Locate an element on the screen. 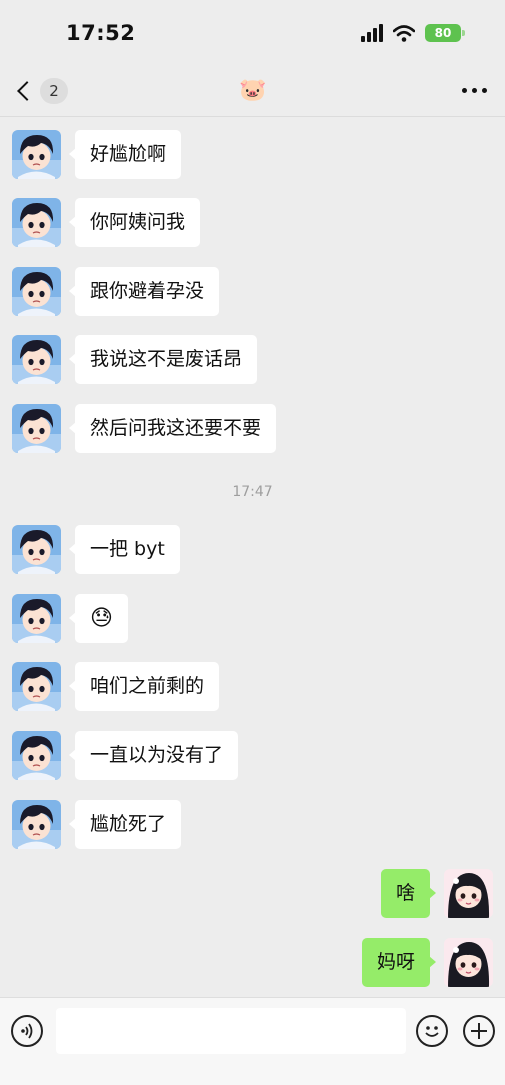 The image size is (505, 1085). message-bubble: 然后问我这还要不要 is located at coordinates (172, 428).